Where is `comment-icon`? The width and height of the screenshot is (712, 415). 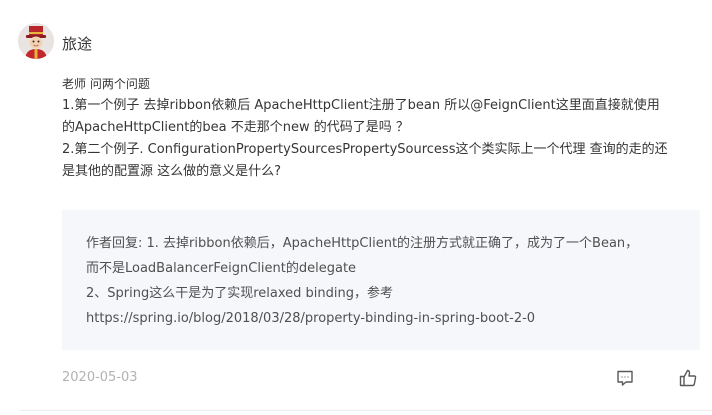 comment-icon is located at coordinates (625, 378).